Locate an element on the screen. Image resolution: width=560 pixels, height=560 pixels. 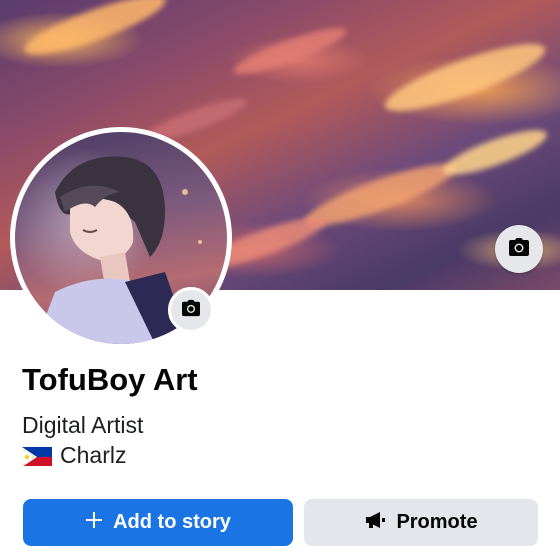
add-to-story-button: Add to story is located at coordinates (158, 522).